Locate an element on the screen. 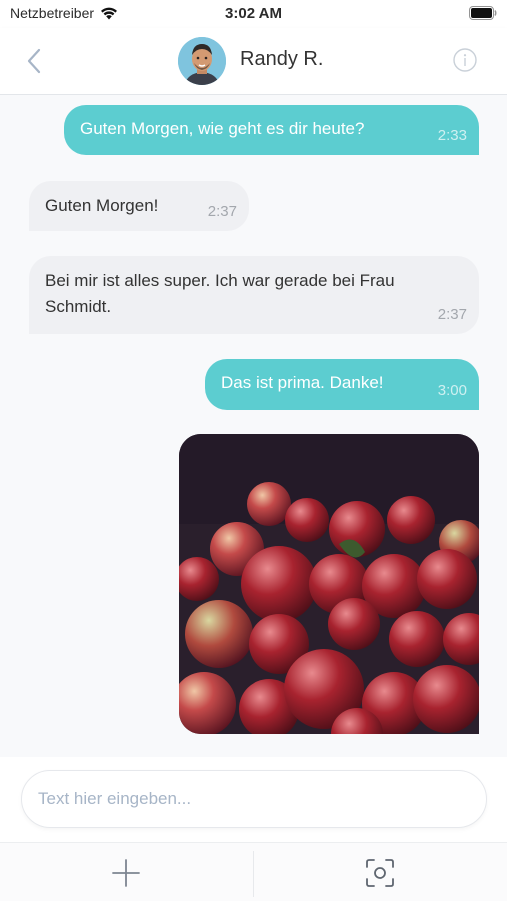  camera-button is located at coordinates (380, 873).